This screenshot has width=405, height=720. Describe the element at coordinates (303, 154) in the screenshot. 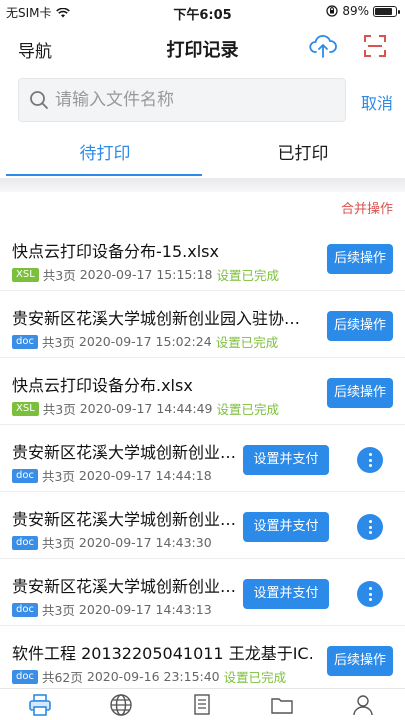

I see `tab-printed: 已打印` at that location.